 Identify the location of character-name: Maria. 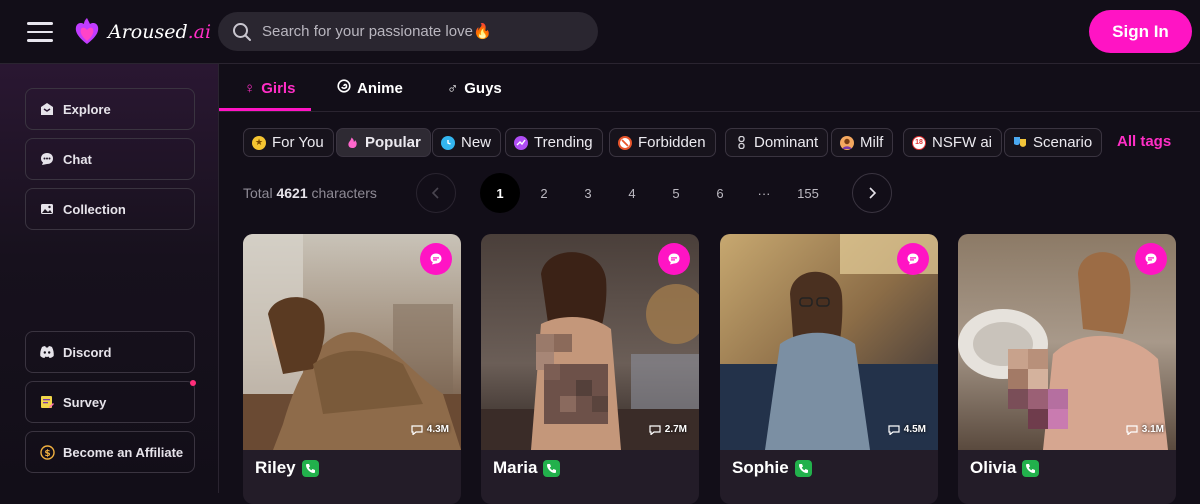
(527, 468).